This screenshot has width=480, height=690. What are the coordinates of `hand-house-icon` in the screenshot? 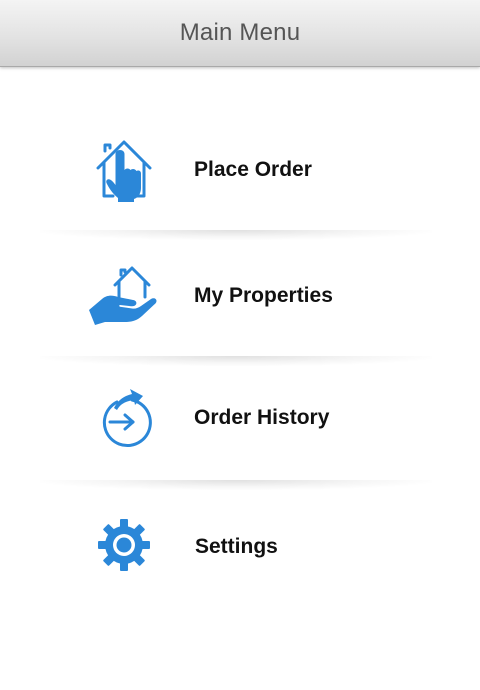 It's located at (124, 300).